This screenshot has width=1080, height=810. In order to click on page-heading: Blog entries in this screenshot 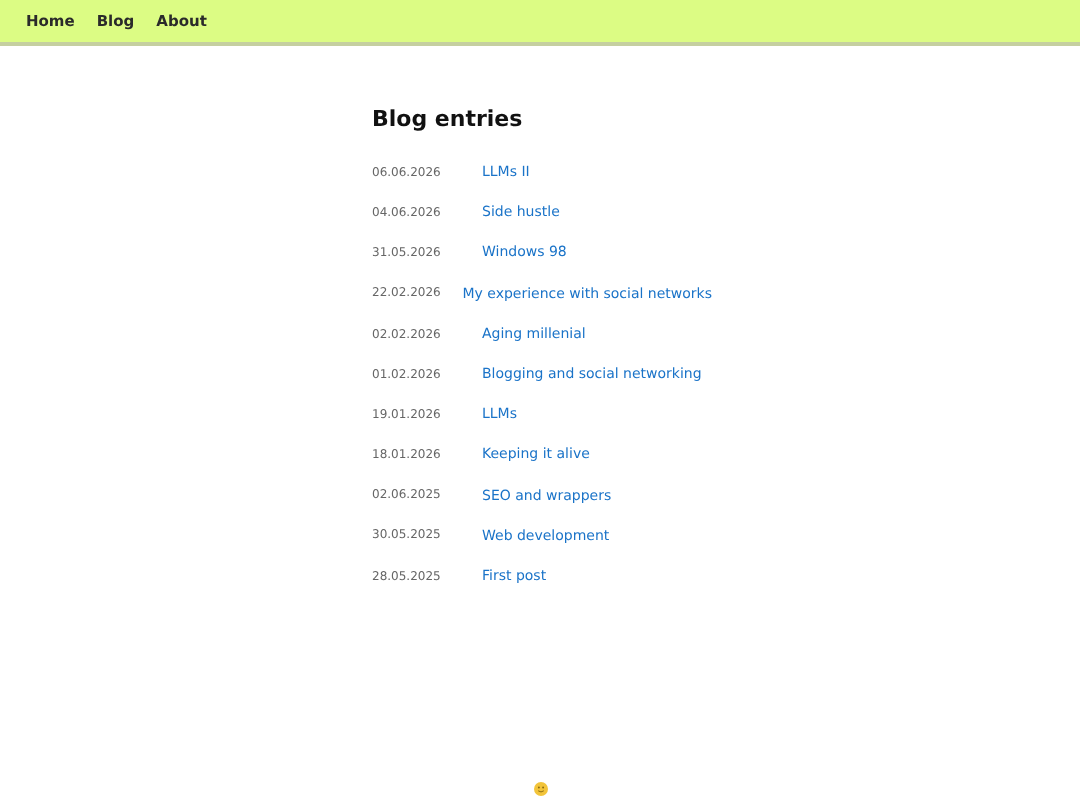, I will do `click(448, 119)`.